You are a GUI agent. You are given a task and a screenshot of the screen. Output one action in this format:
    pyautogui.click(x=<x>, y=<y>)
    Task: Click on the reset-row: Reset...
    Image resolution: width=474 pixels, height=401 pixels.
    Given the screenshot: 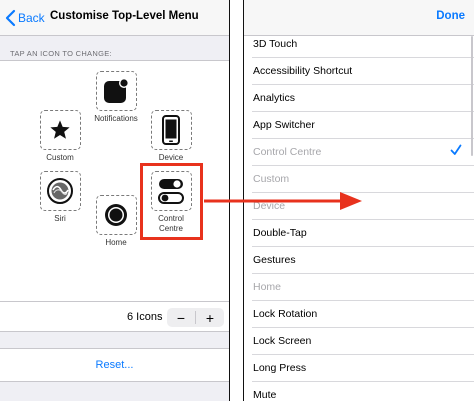 What is the action you would take?
    pyautogui.click(x=114, y=365)
    